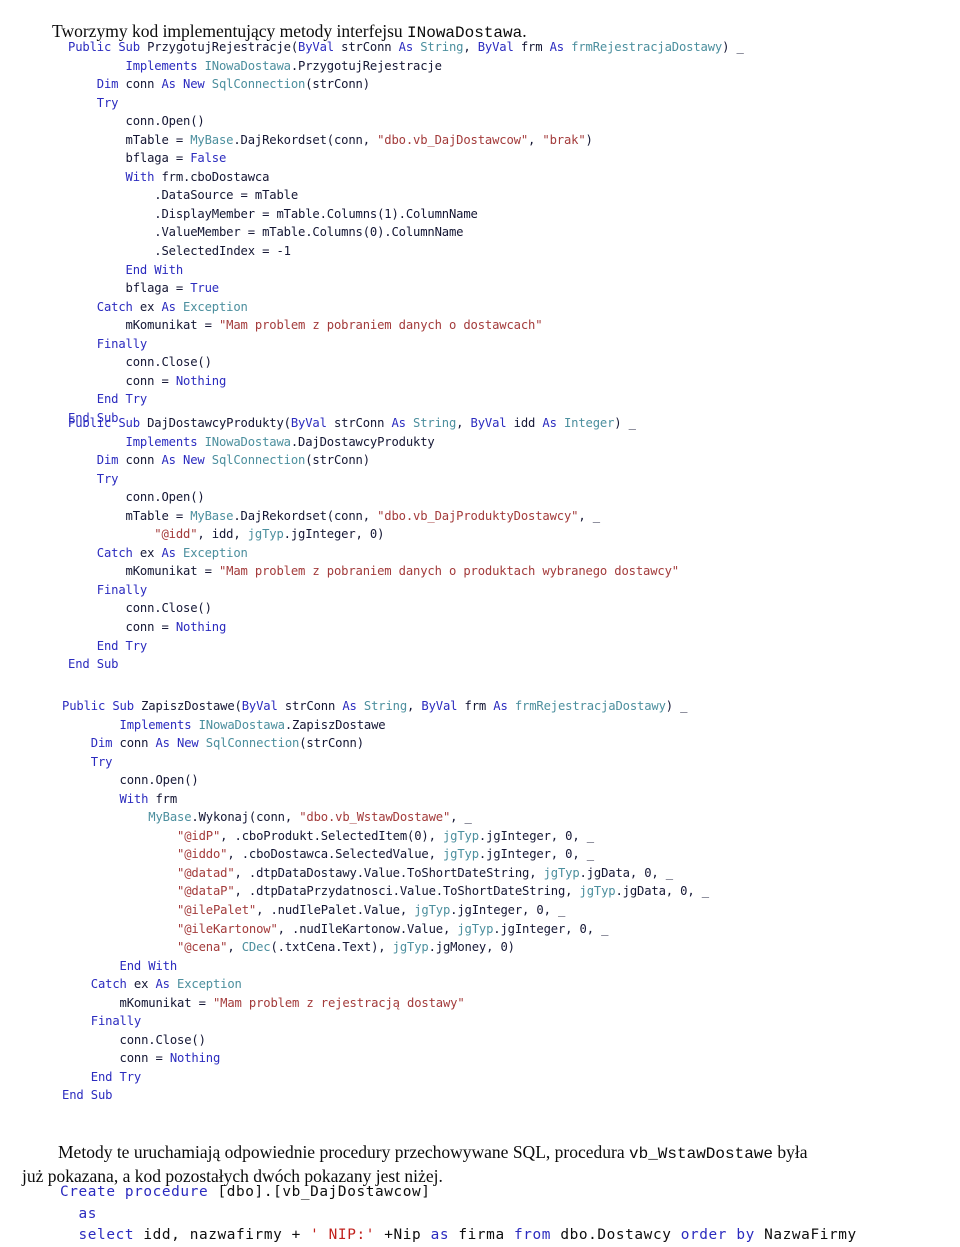 Image resolution: width=960 pixels, height=1247 pixels. I want to click on code-token: Public Sub, so click(102, 706).